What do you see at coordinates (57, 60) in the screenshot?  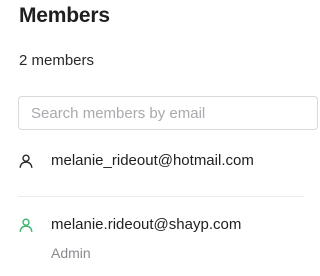 I see `member-count: 2 members` at bounding box center [57, 60].